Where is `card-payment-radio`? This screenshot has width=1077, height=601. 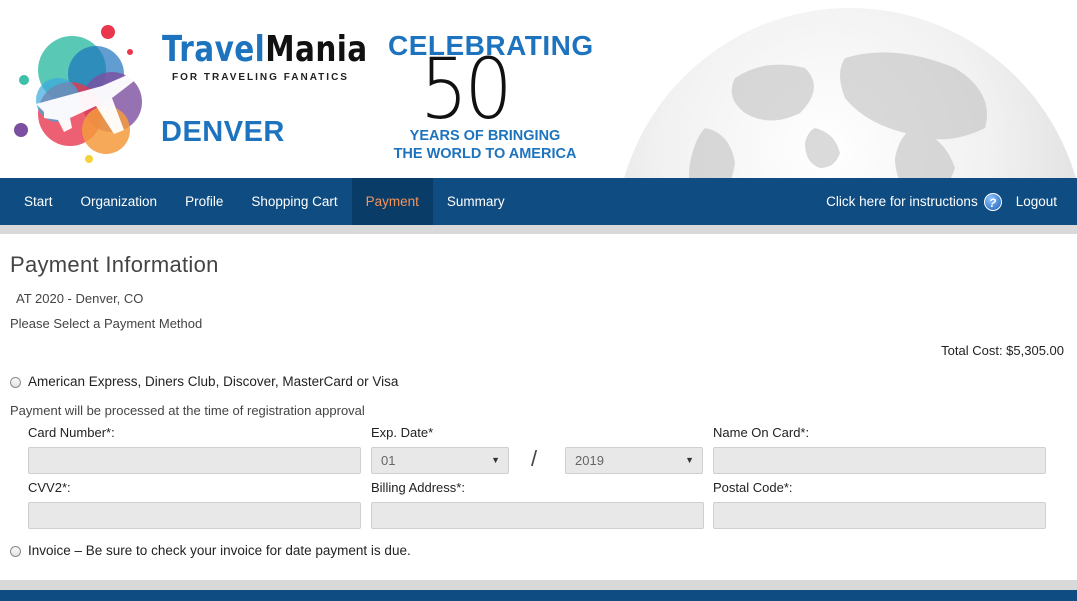
card-payment-radio is located at coordinates (15, 382).